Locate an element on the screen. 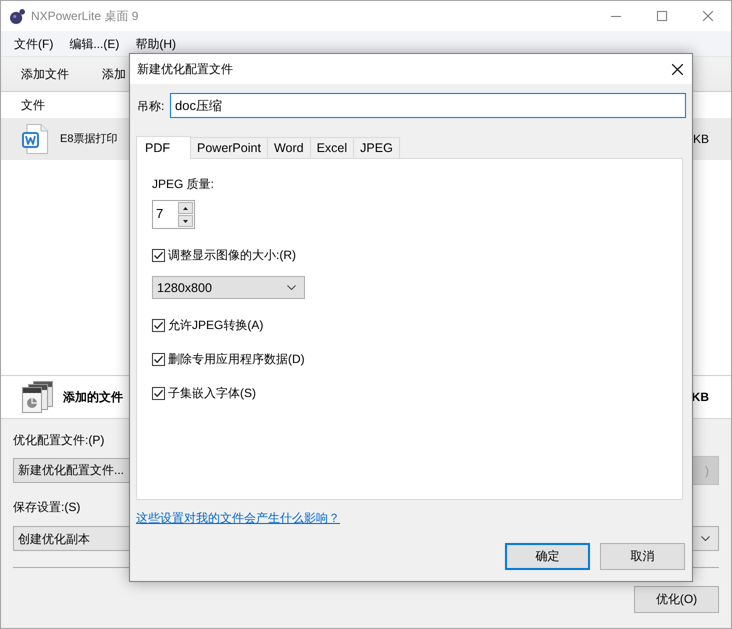  tab: JPEG is located at coordinates (376, 147).